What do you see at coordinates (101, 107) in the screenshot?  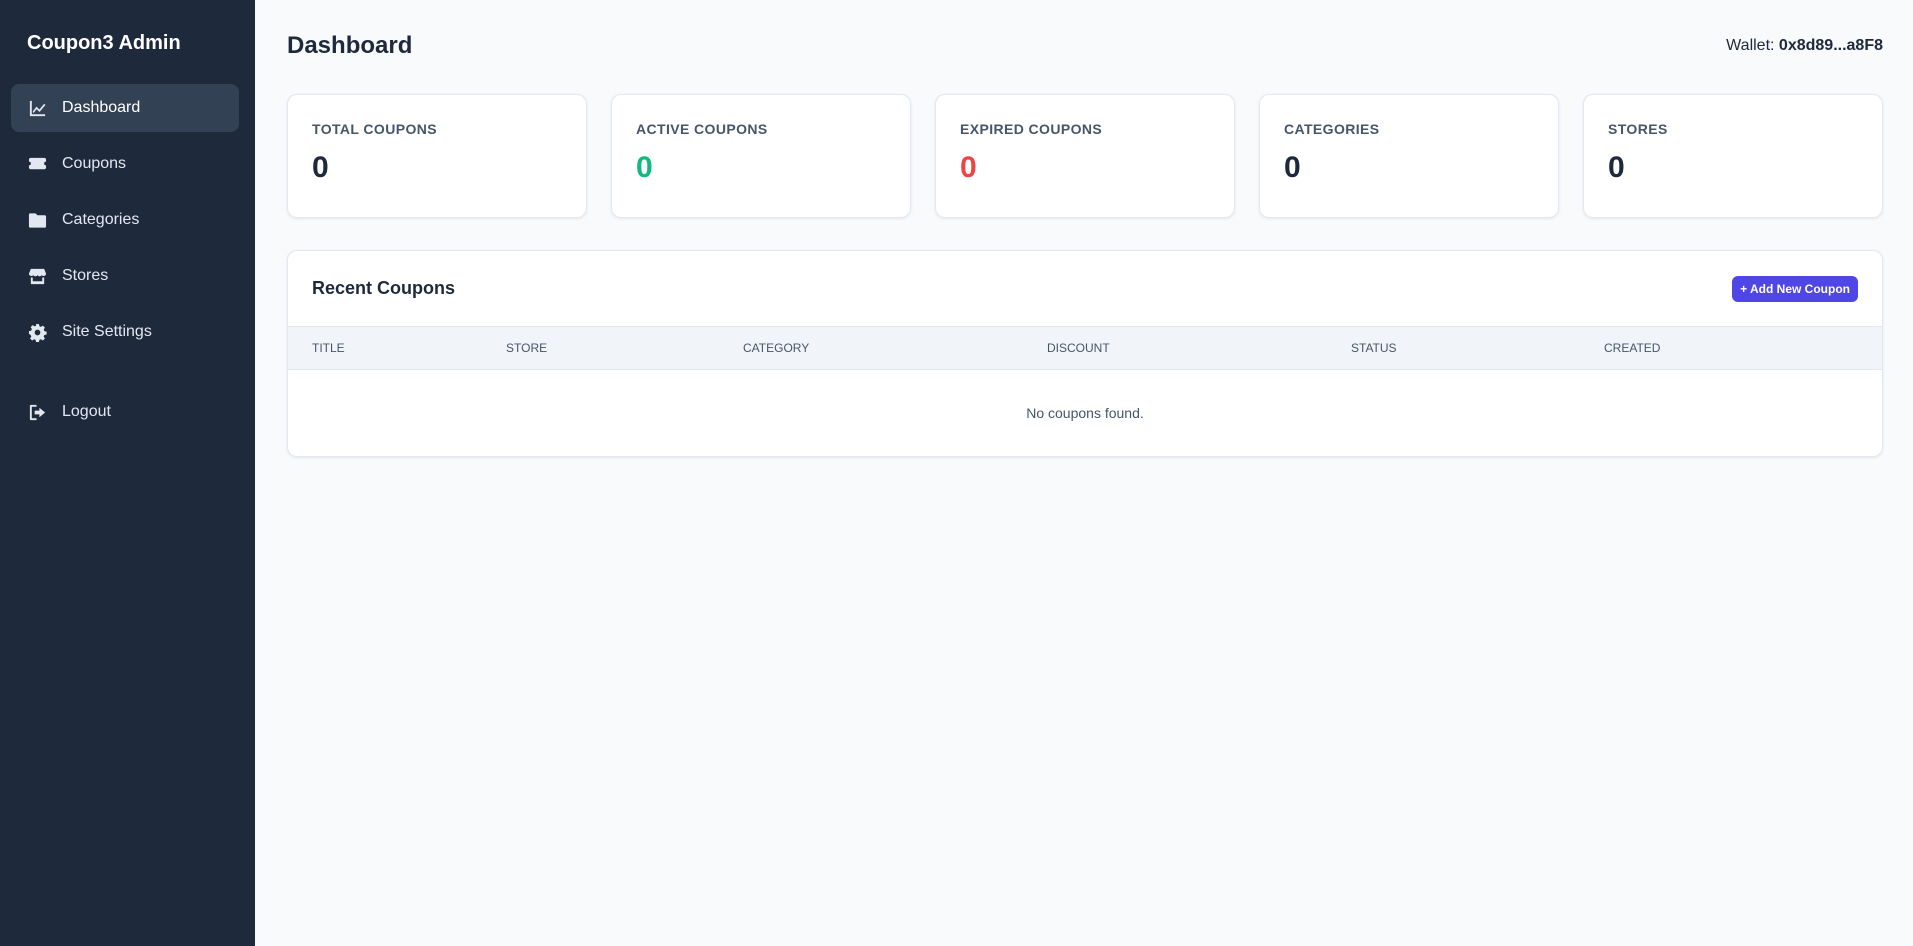 I see `sidebar-item-label: Dashboard` at bounding box center [101, 107].